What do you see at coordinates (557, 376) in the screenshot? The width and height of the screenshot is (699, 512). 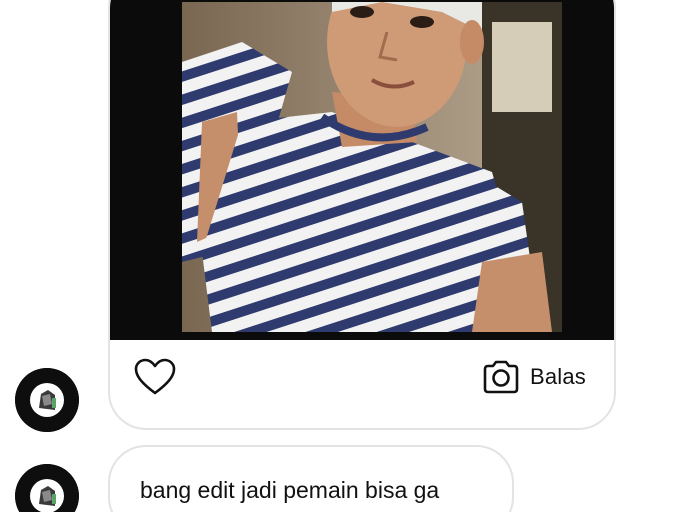 I see `reply-label: Balas` at bounding box center [557, 376].